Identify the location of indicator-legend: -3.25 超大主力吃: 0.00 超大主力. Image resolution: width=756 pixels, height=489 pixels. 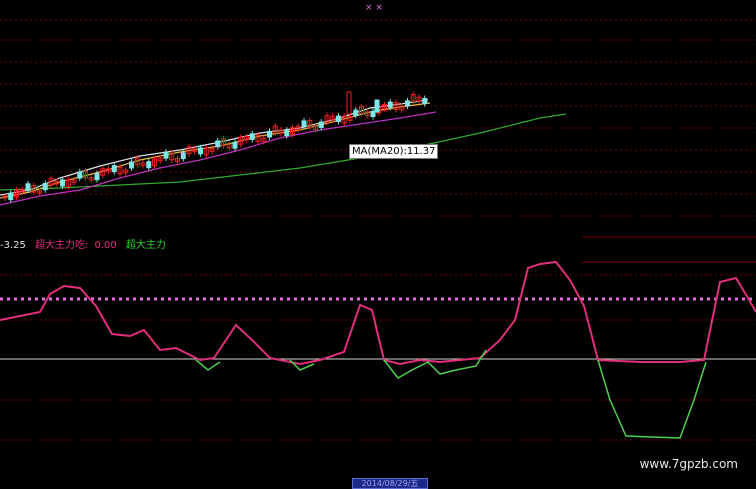
(86, 243).